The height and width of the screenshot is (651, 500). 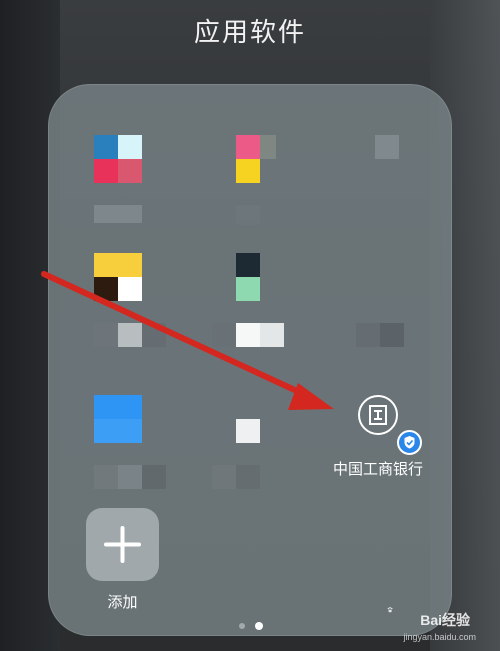 I want to click on red-arrow-annotation, so click(x=187, y=340).